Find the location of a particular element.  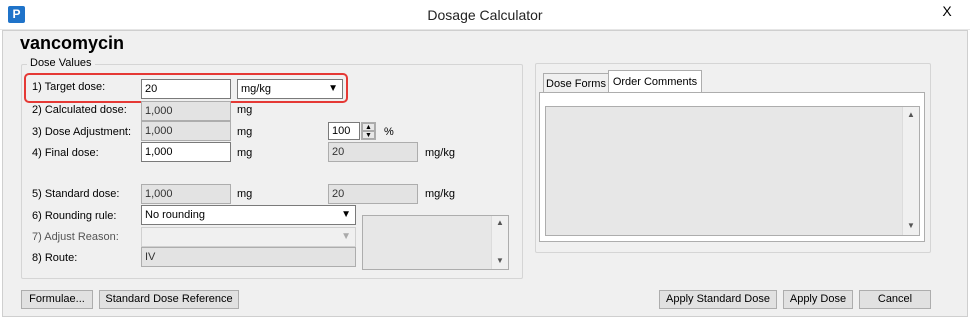

standard-dose-reference-button: Standard Dose Reference is located at coordinates (169, 299).